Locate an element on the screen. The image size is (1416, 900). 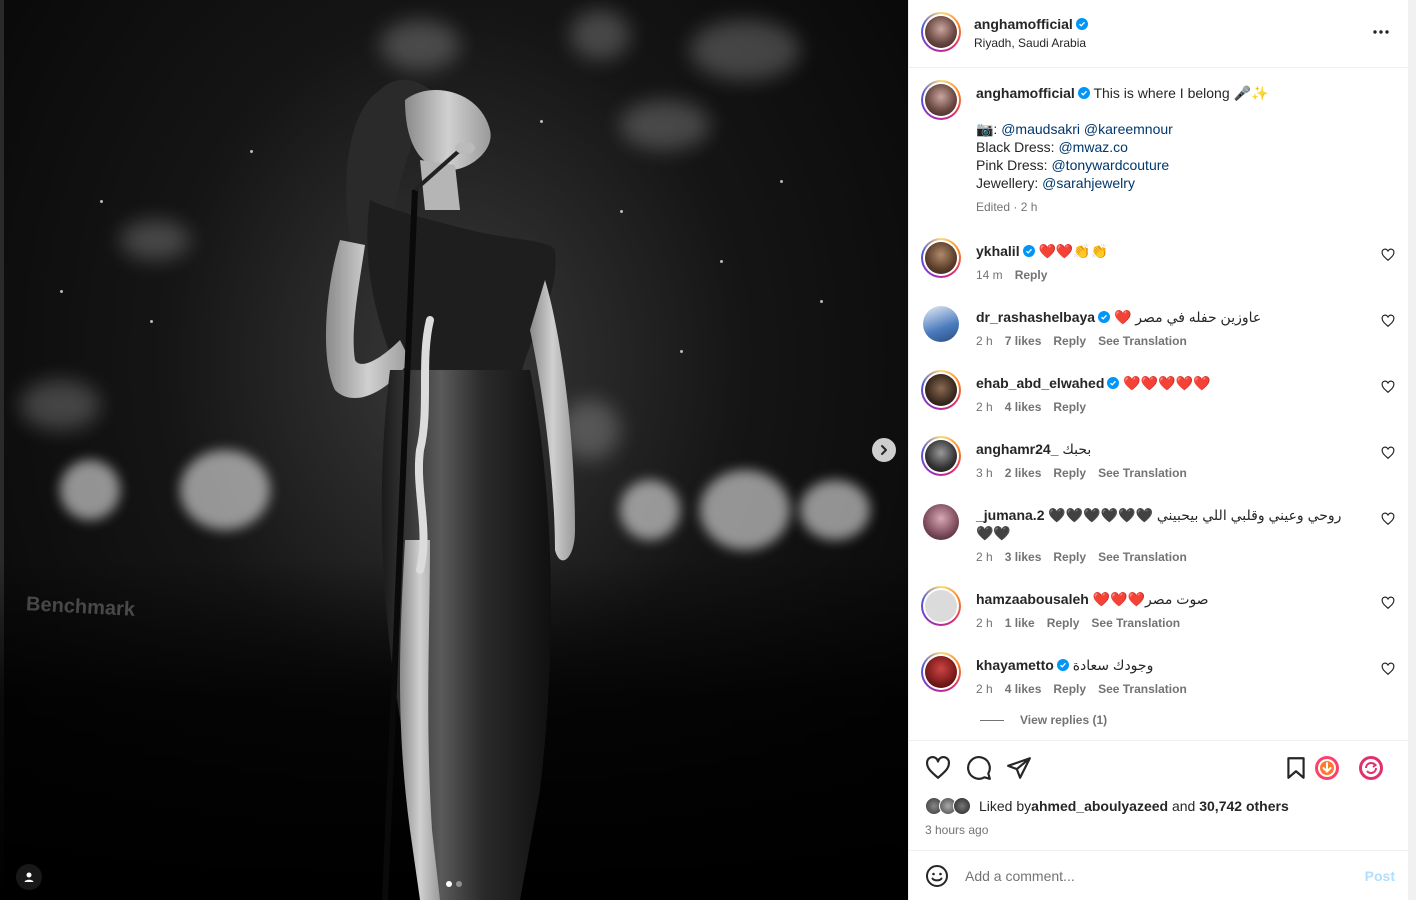
commenter-username: dr_rashashelbaya is located at coordinates (1035, 317).